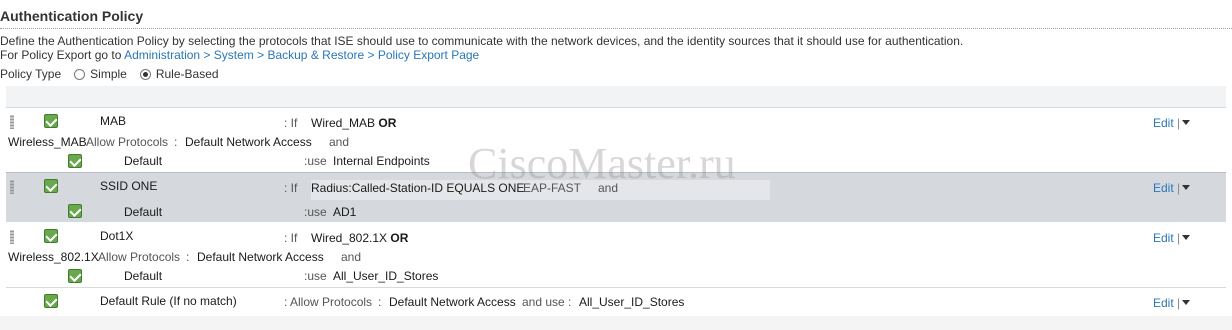 The image size is (1232, 330). What do you see at coordinates (113, 121) in the screenshot?
I see `rule-name: MAB` at bounding box center [113, 121].